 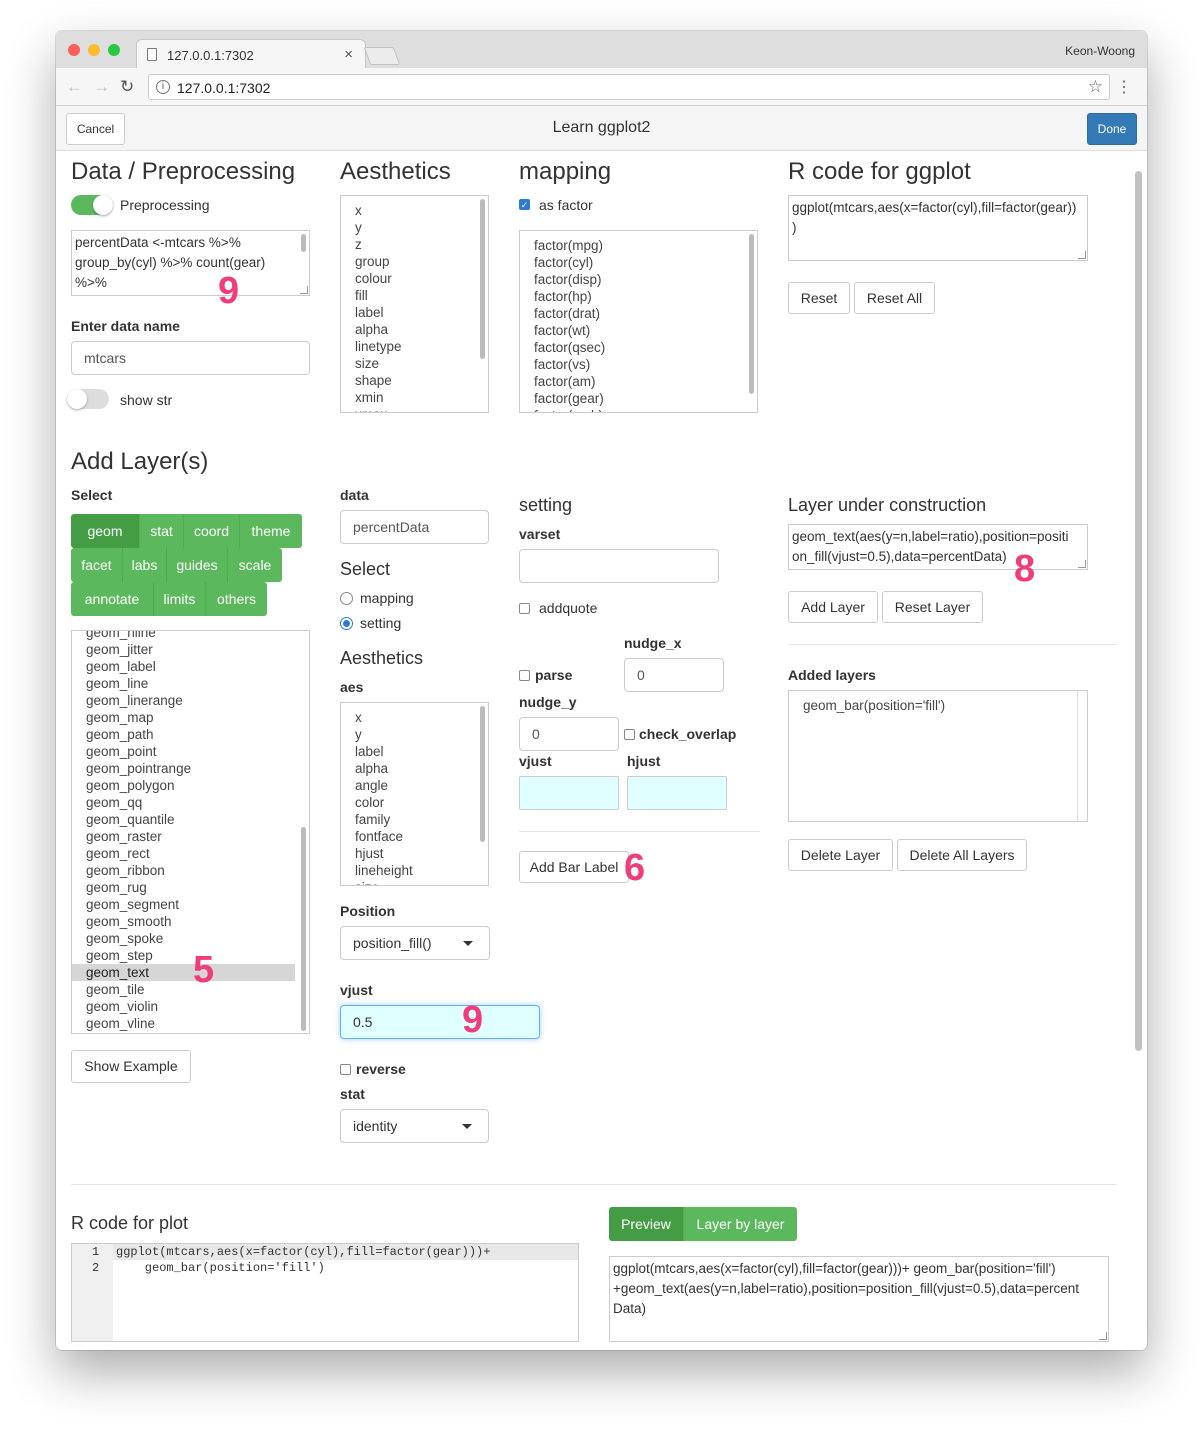 I want to click on list-item: factor(wt), so click(x=638, y=330).